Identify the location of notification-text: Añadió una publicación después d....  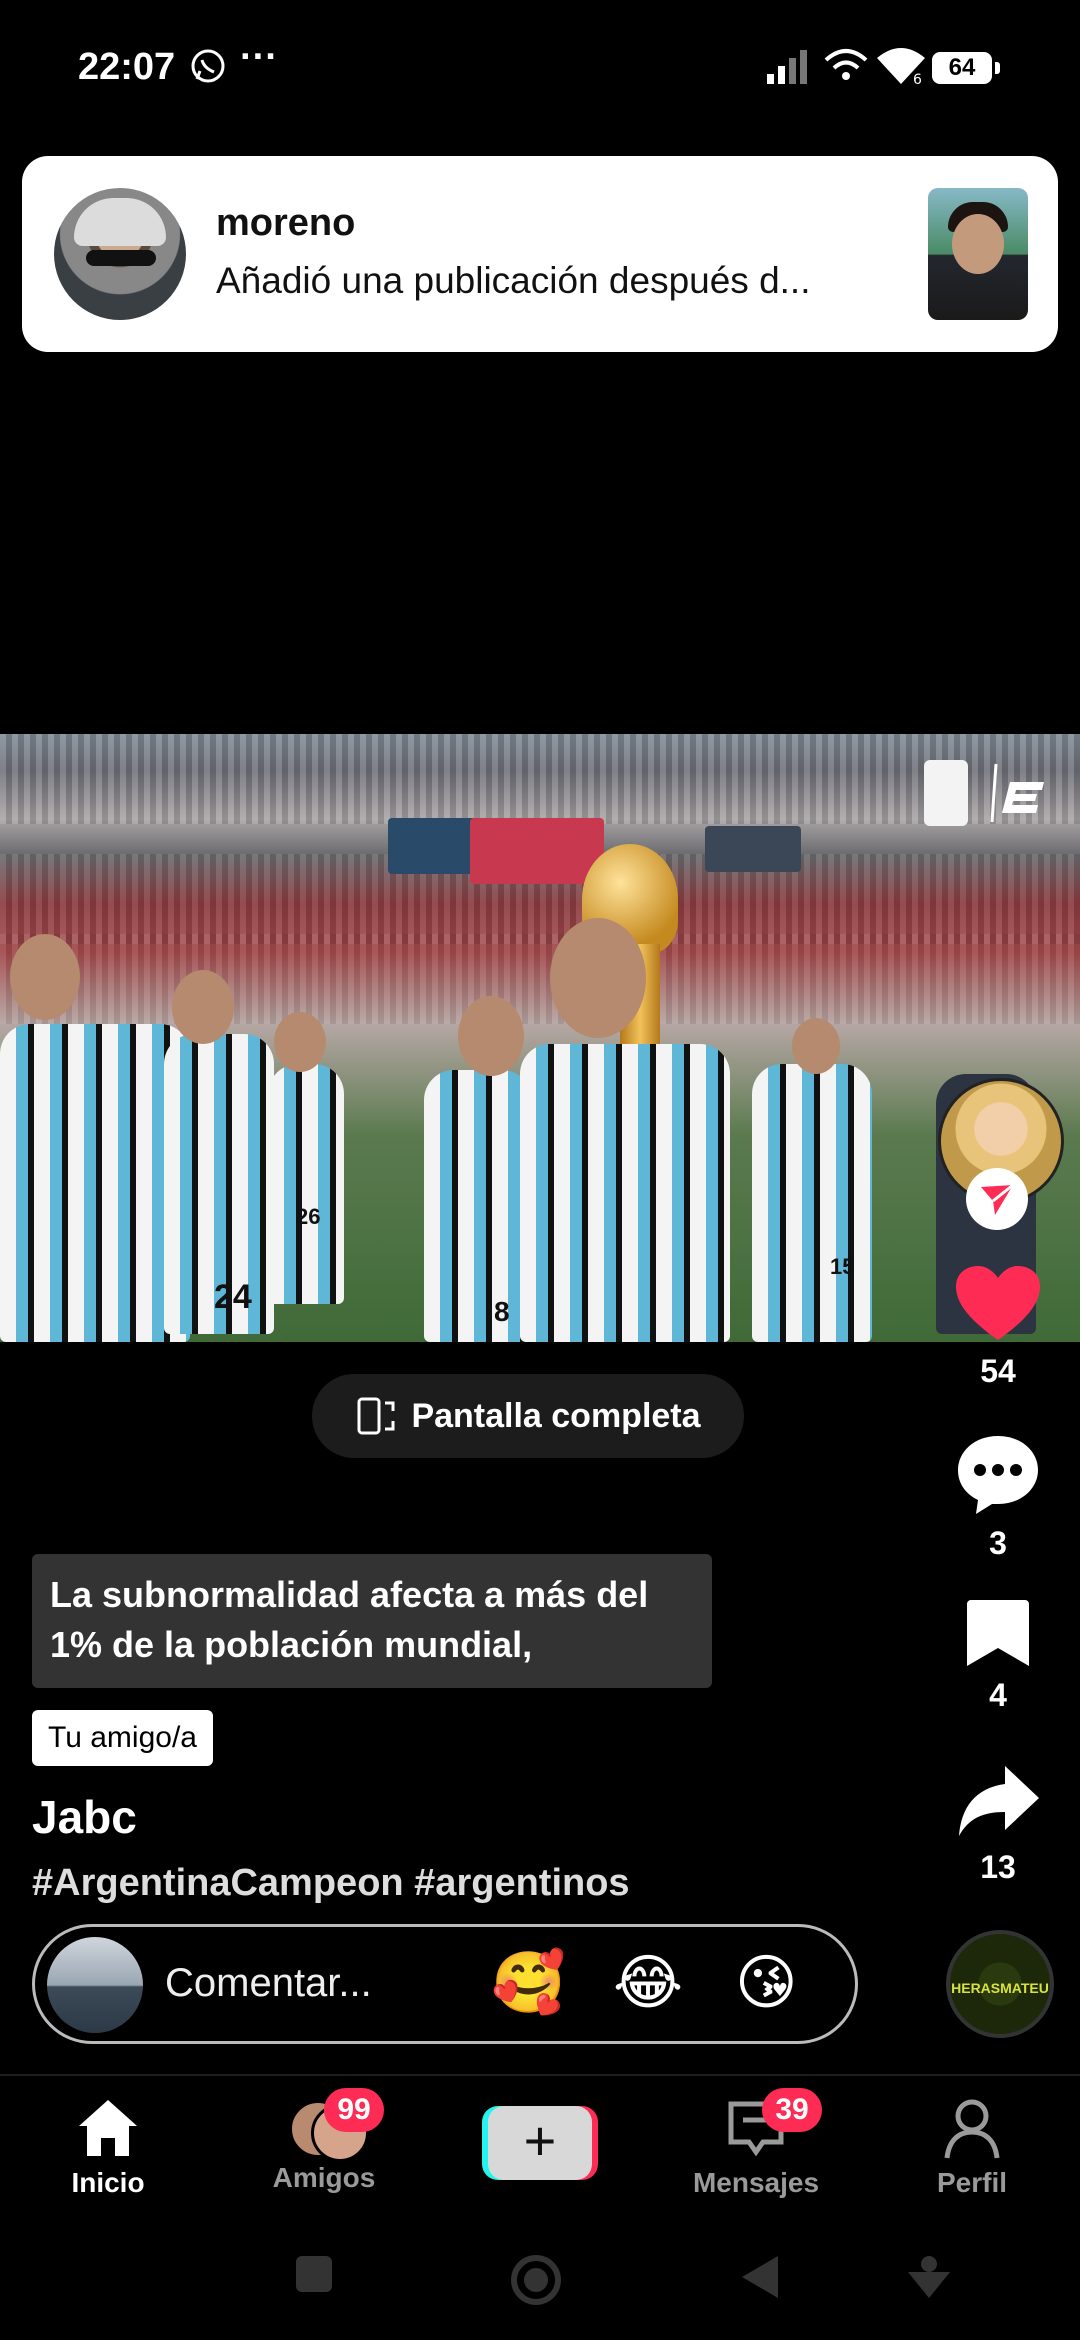
(513, 280).